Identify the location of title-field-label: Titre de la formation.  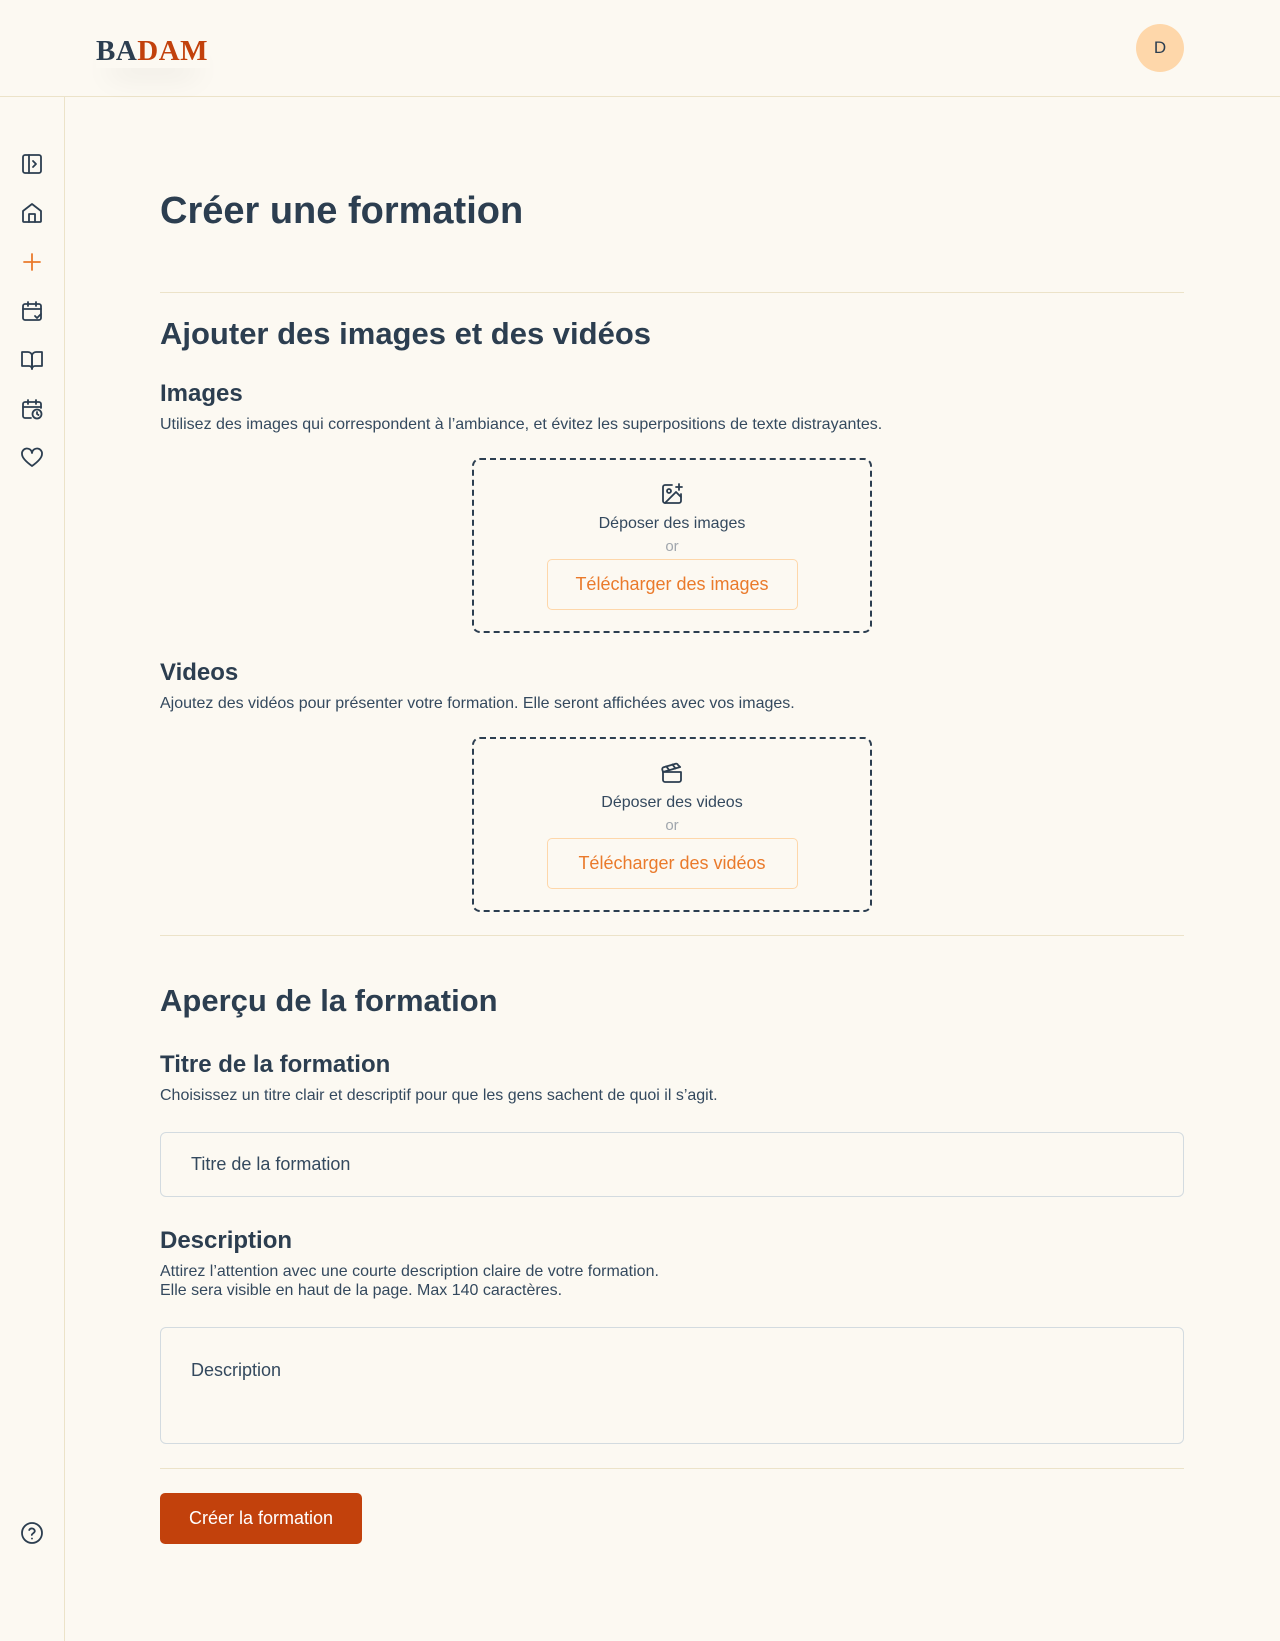
(275, 1064).